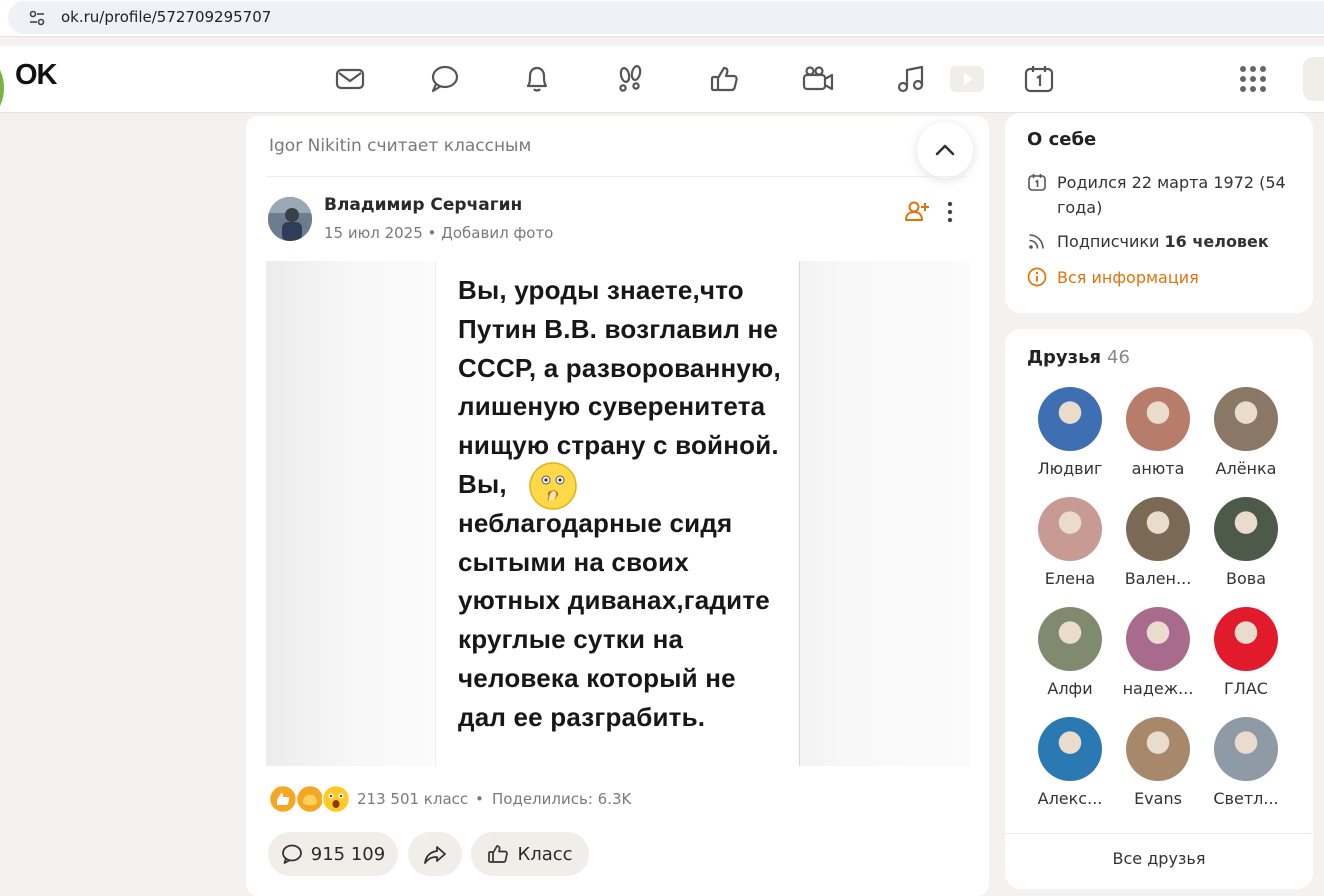  Describe the element at coordinates (373, 233) in the screenshot. I see `post-date: 15 июл 2025` at that location.